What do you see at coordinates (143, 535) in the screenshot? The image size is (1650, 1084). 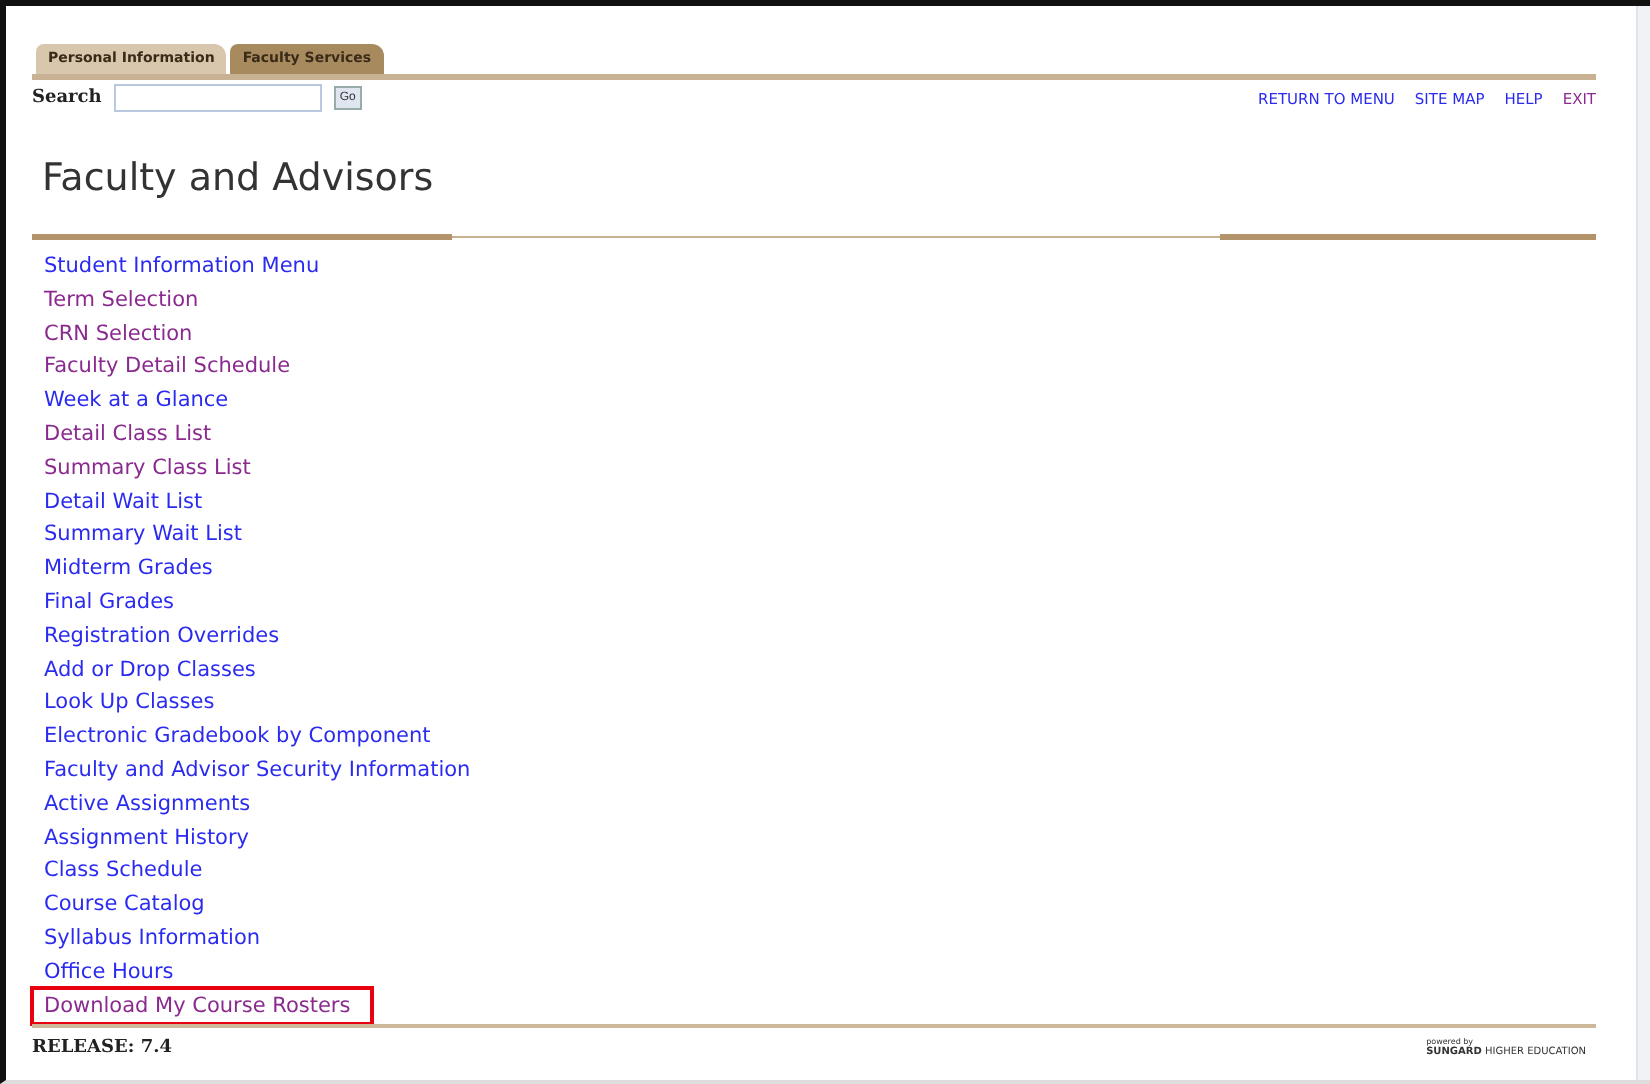 I see `menu-link: Summary Wait List` at bounding box center [143, 535].